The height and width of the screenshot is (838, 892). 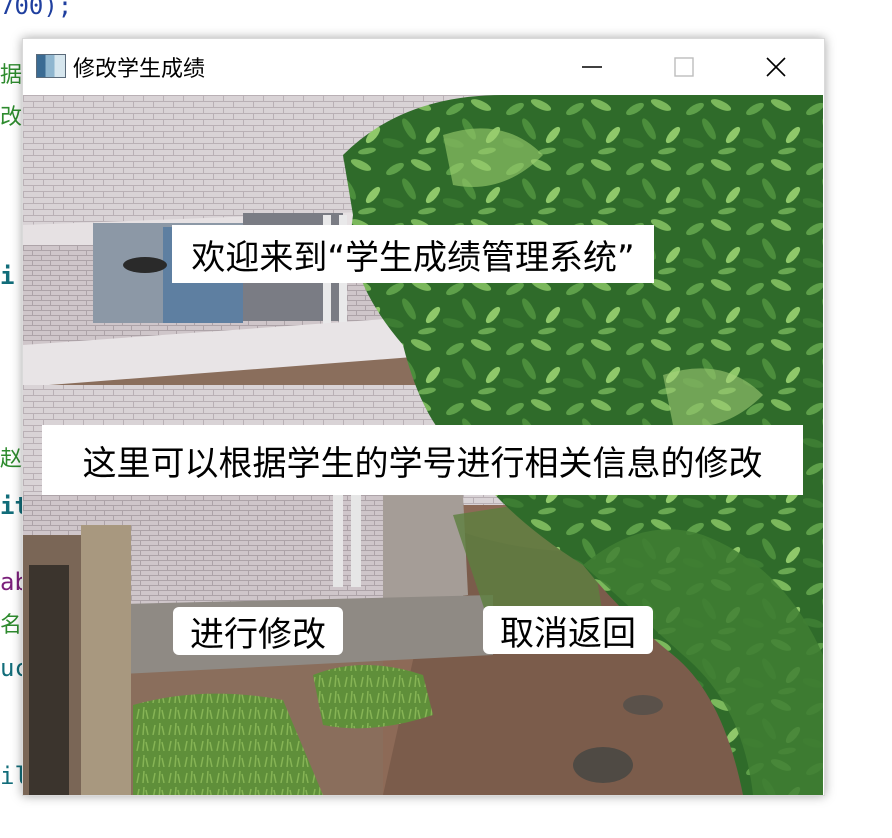 What do you see at coordinates (413, 254) in the screenshot?
I see `welcome-label: 欢迎来到“学生成绩管理系统”` at bounding box center [413, 254].